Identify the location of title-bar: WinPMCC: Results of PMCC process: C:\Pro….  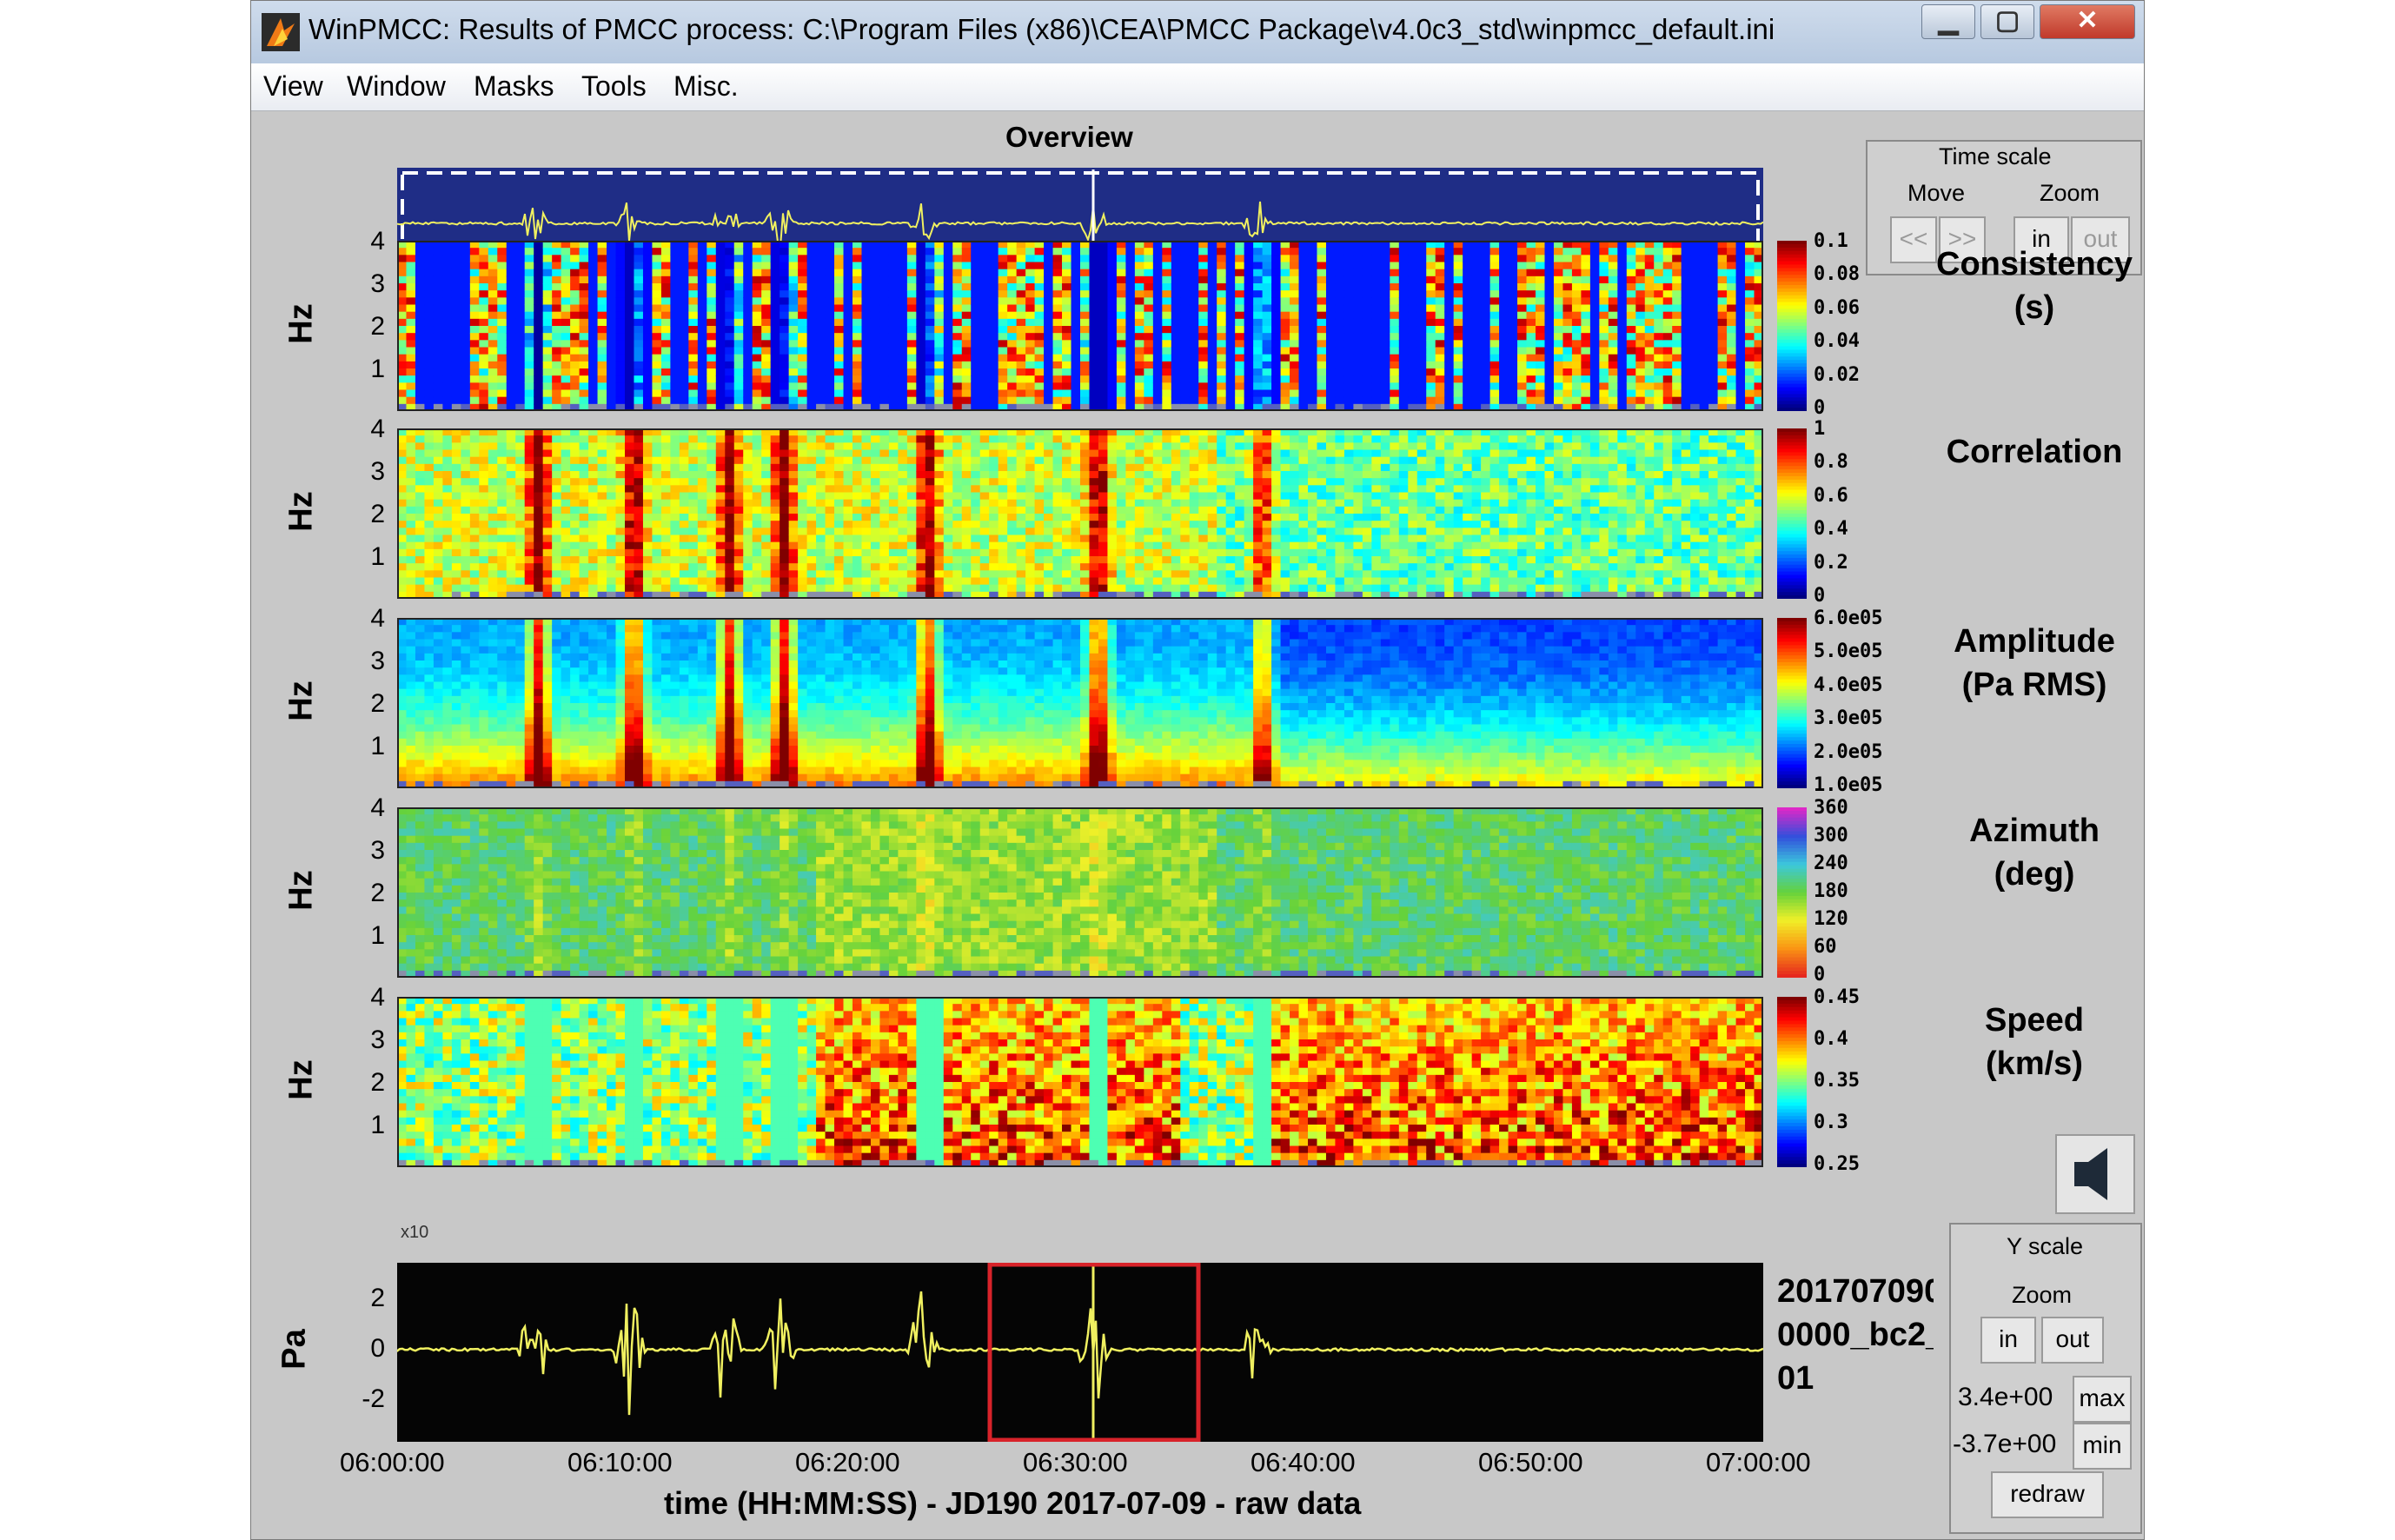
(1197, 32).